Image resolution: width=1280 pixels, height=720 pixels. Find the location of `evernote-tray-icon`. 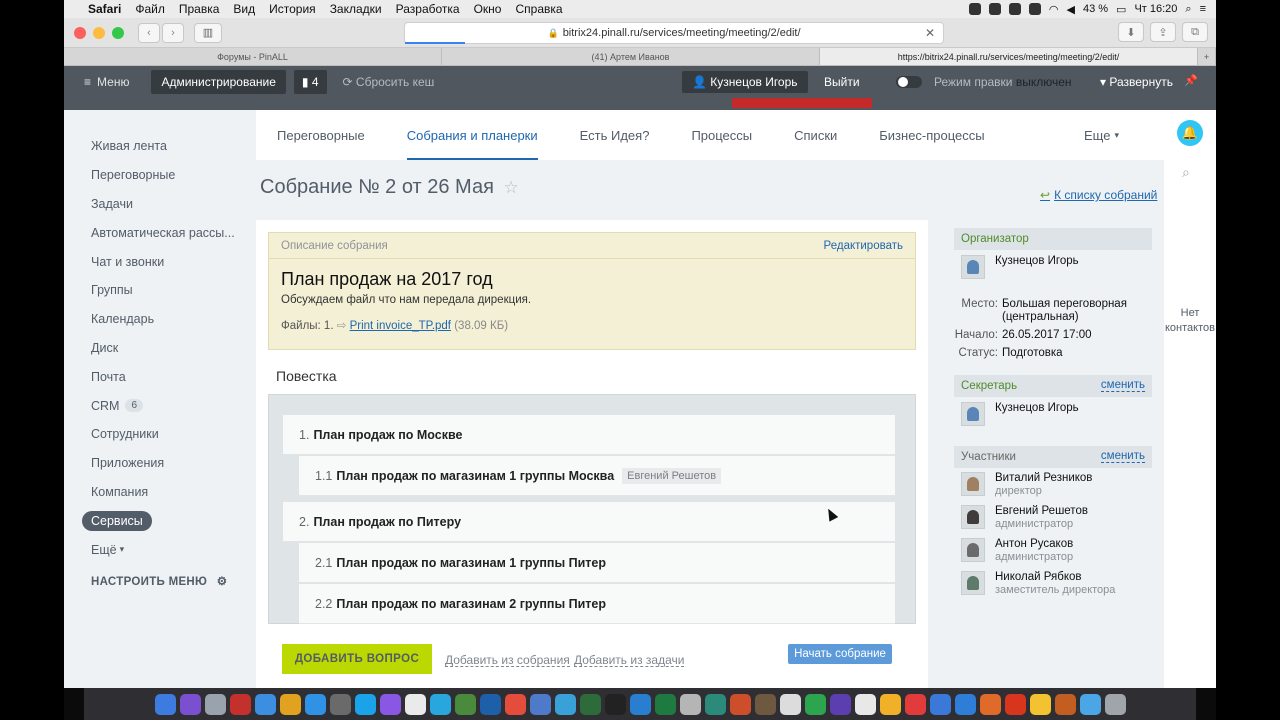

evernote-tray-icon is located at coordinates (1014, 9).